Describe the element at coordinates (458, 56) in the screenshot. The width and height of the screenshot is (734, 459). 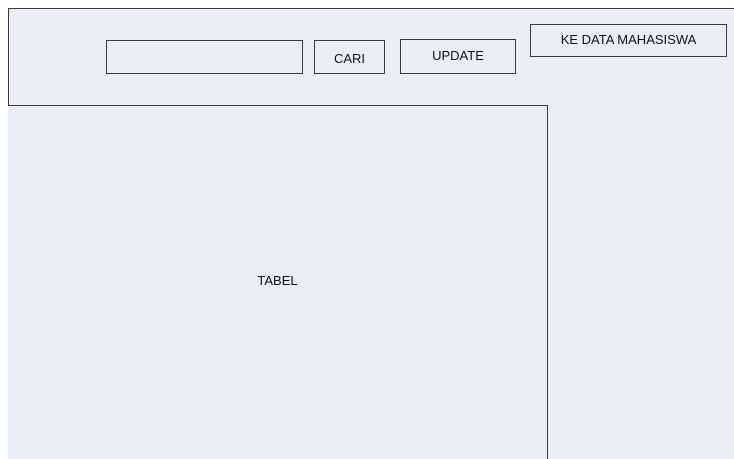
I see `update-button: UPDATE` at that location.